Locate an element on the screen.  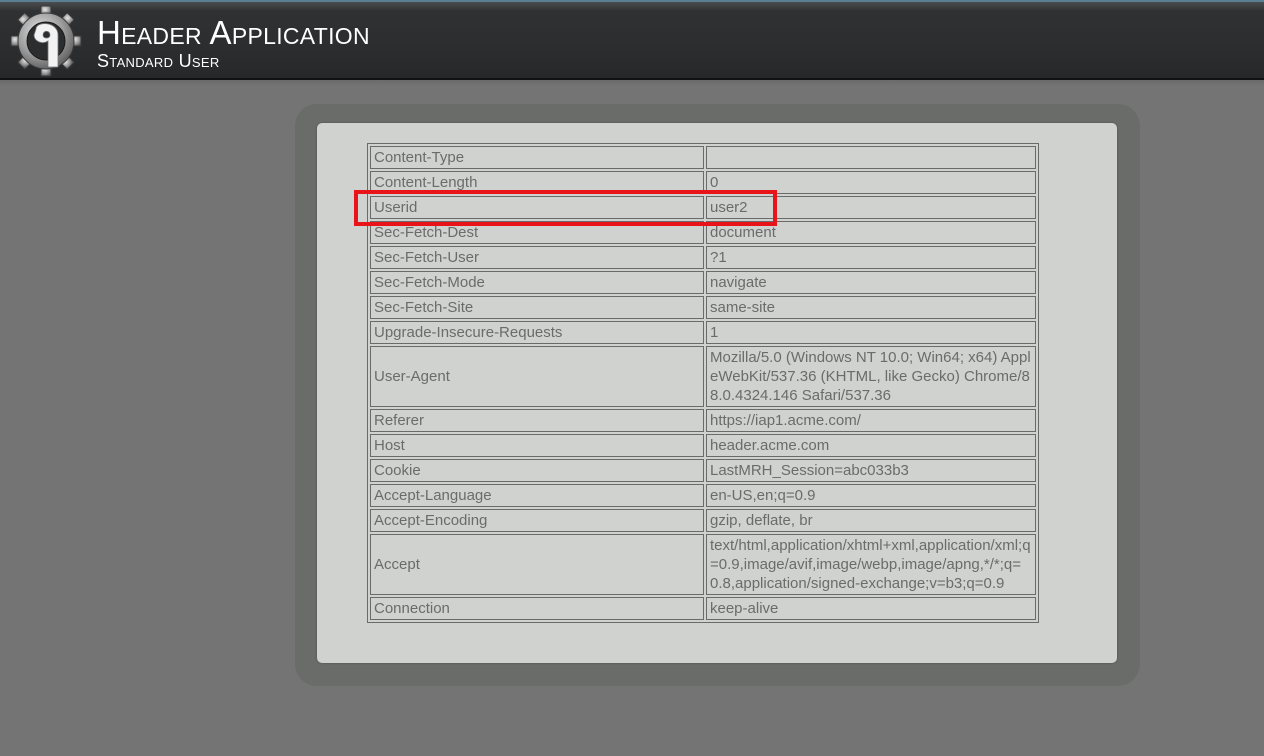
header-name-cell: User-Agent is located at coordinates (537, 376).